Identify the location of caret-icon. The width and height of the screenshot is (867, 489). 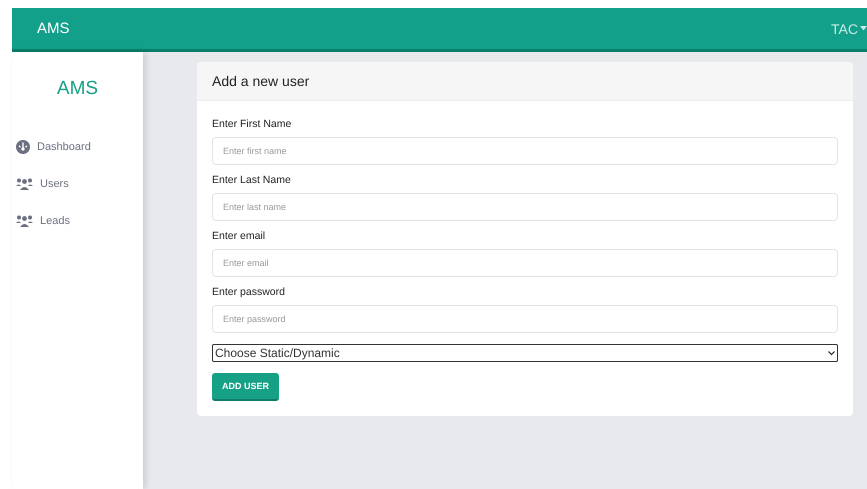
(863, 28).